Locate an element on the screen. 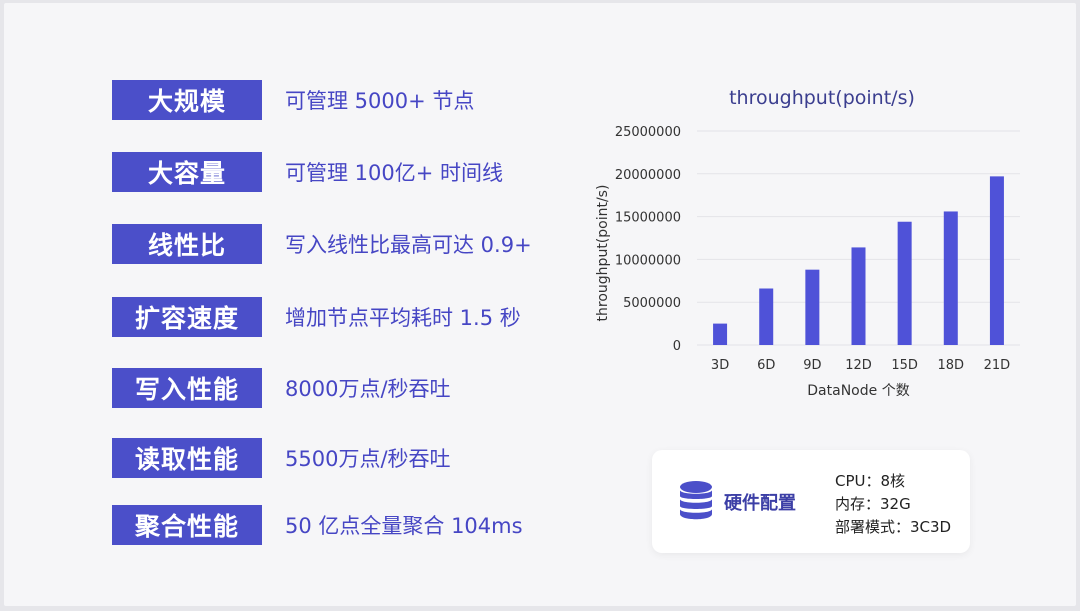 The image size is (1080, 611). feature-desc: 可管理 5000+ 节点 is located at coordinates (380, 101).